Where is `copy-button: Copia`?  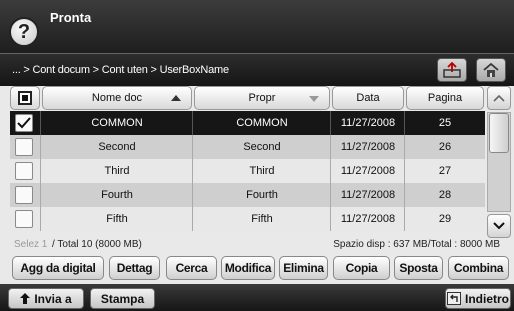 copy-button: Copia is located at coordinates (361, 268).